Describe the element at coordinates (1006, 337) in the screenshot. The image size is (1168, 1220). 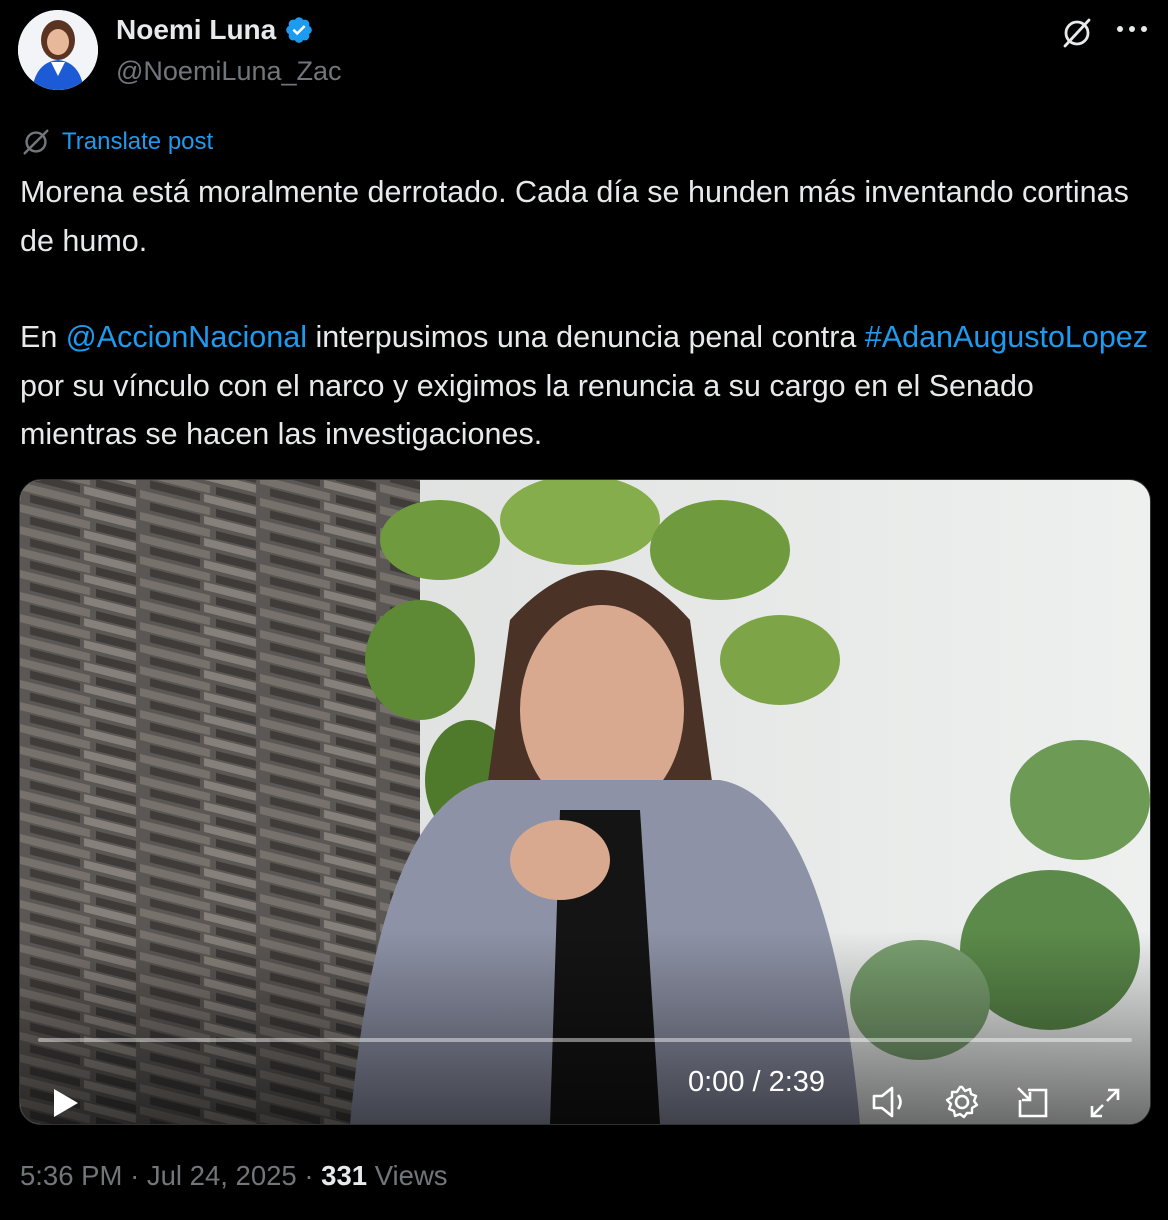
I see `hashtag-link: #AdanAugustoLopez` at that location.